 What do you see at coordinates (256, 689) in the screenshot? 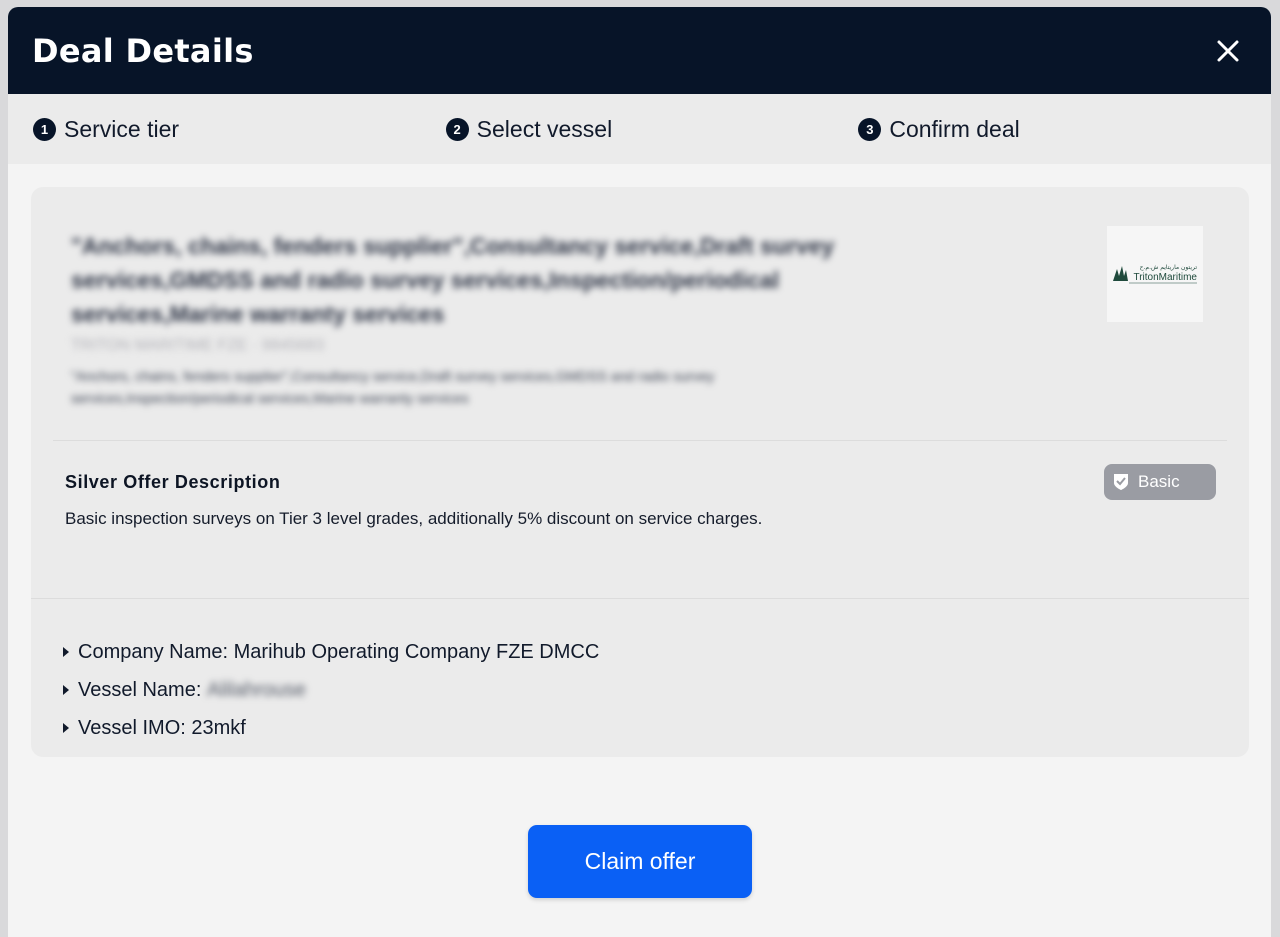
I see `vessel-name-value: Alilahrouse` at bounding box center [256, 689].